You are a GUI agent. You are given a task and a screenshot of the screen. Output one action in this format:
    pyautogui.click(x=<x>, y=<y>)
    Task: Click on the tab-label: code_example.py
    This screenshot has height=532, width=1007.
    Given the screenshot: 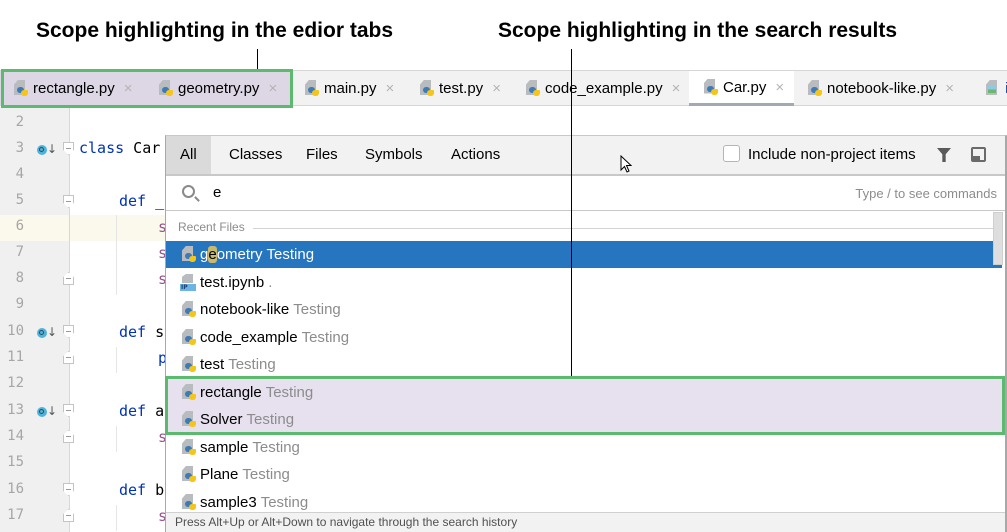 What is the action you would take?
    pyautogui.click(x=604, y=88)
    